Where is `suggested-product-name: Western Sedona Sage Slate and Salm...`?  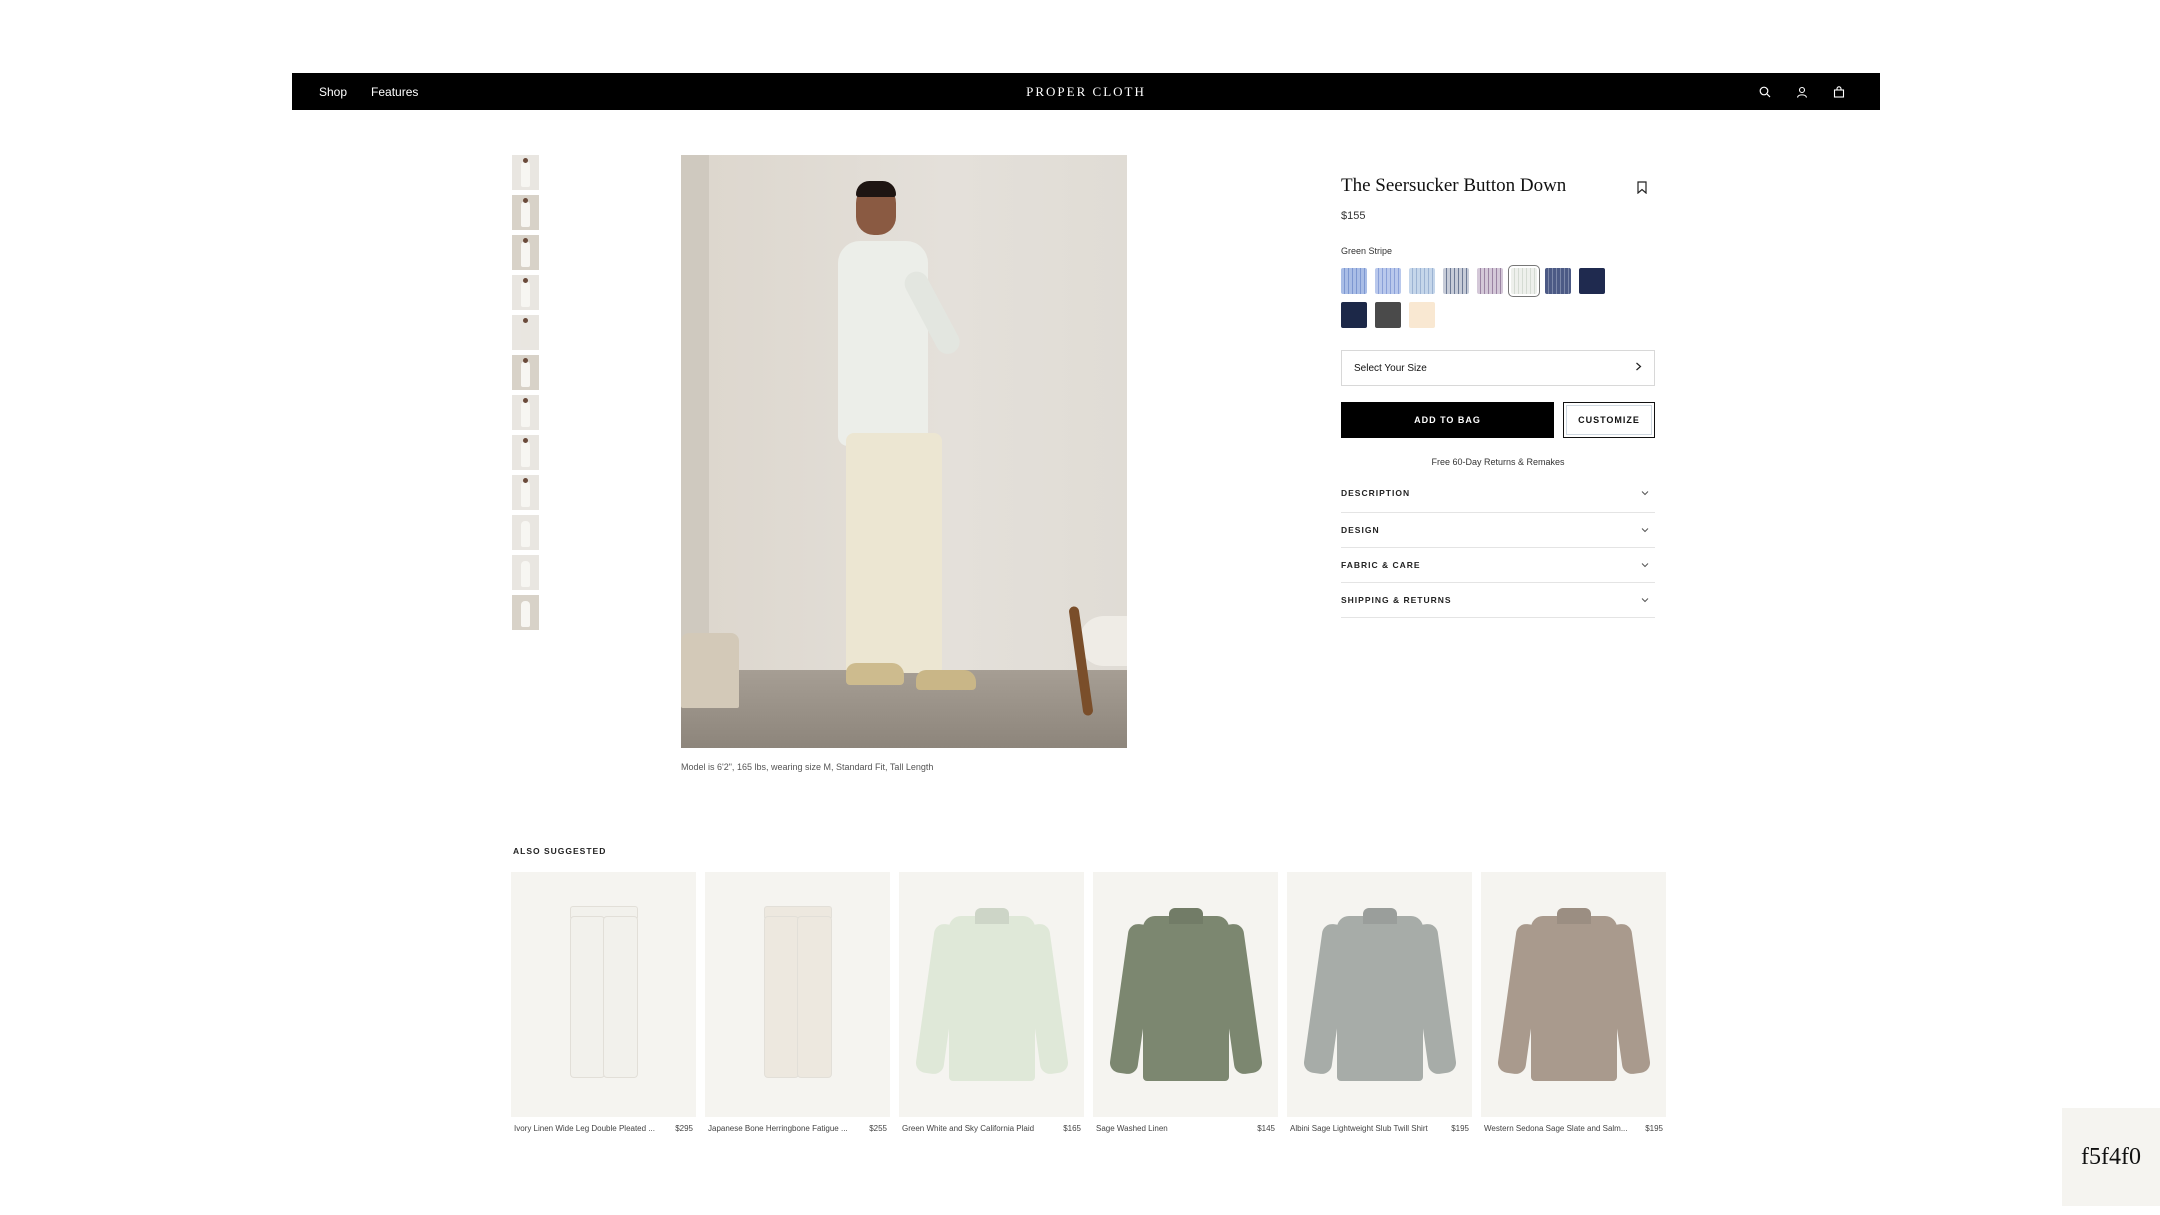
suggested-product-name: Western Sedona Sage Slate and Salm... is located at coordinates (1556, 1128).